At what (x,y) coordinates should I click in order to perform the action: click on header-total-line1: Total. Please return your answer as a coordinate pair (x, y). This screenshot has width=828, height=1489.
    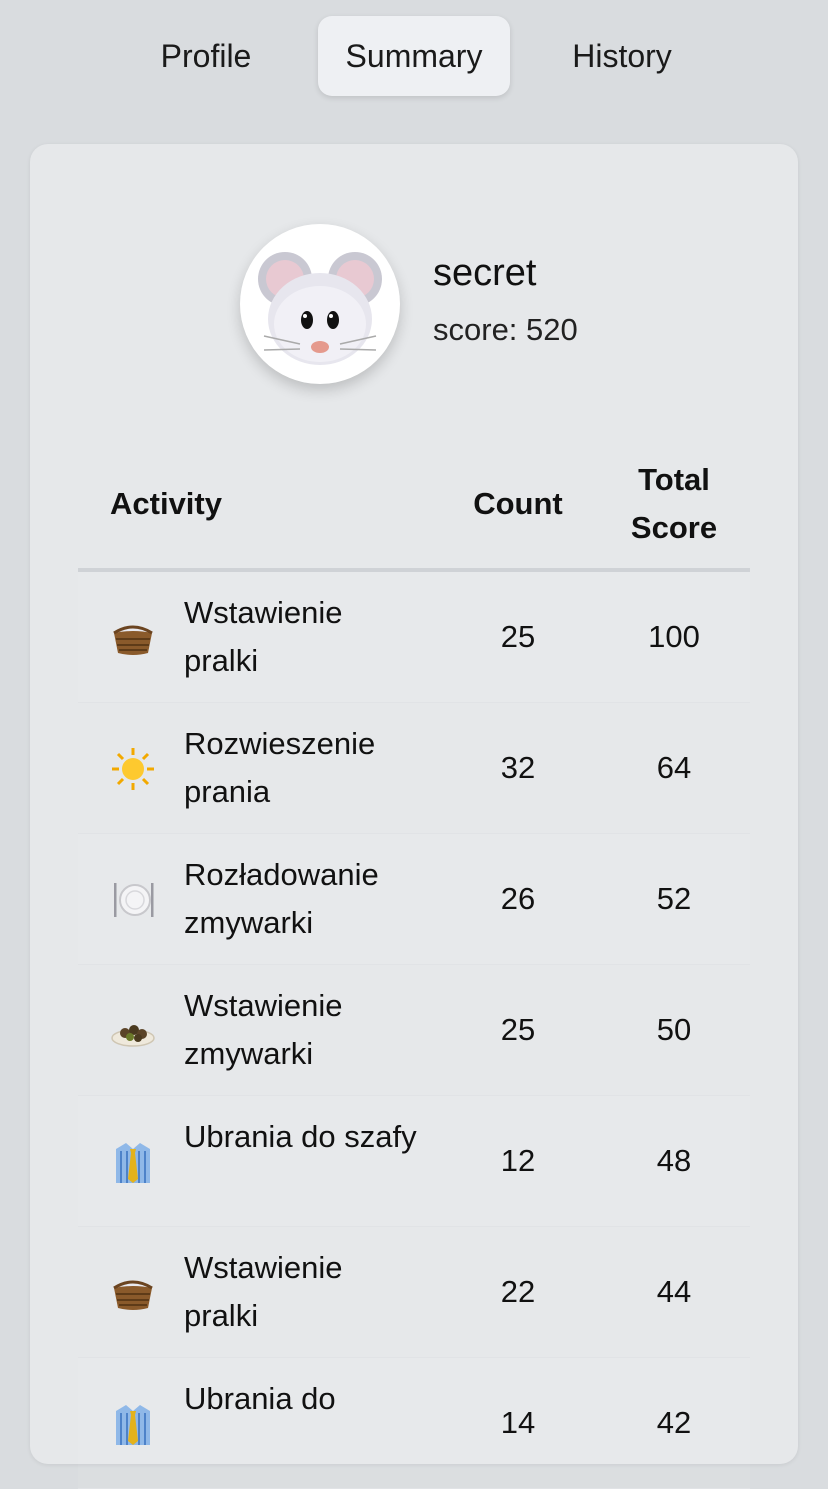
    Looking at the image, I should click on (674, 479).